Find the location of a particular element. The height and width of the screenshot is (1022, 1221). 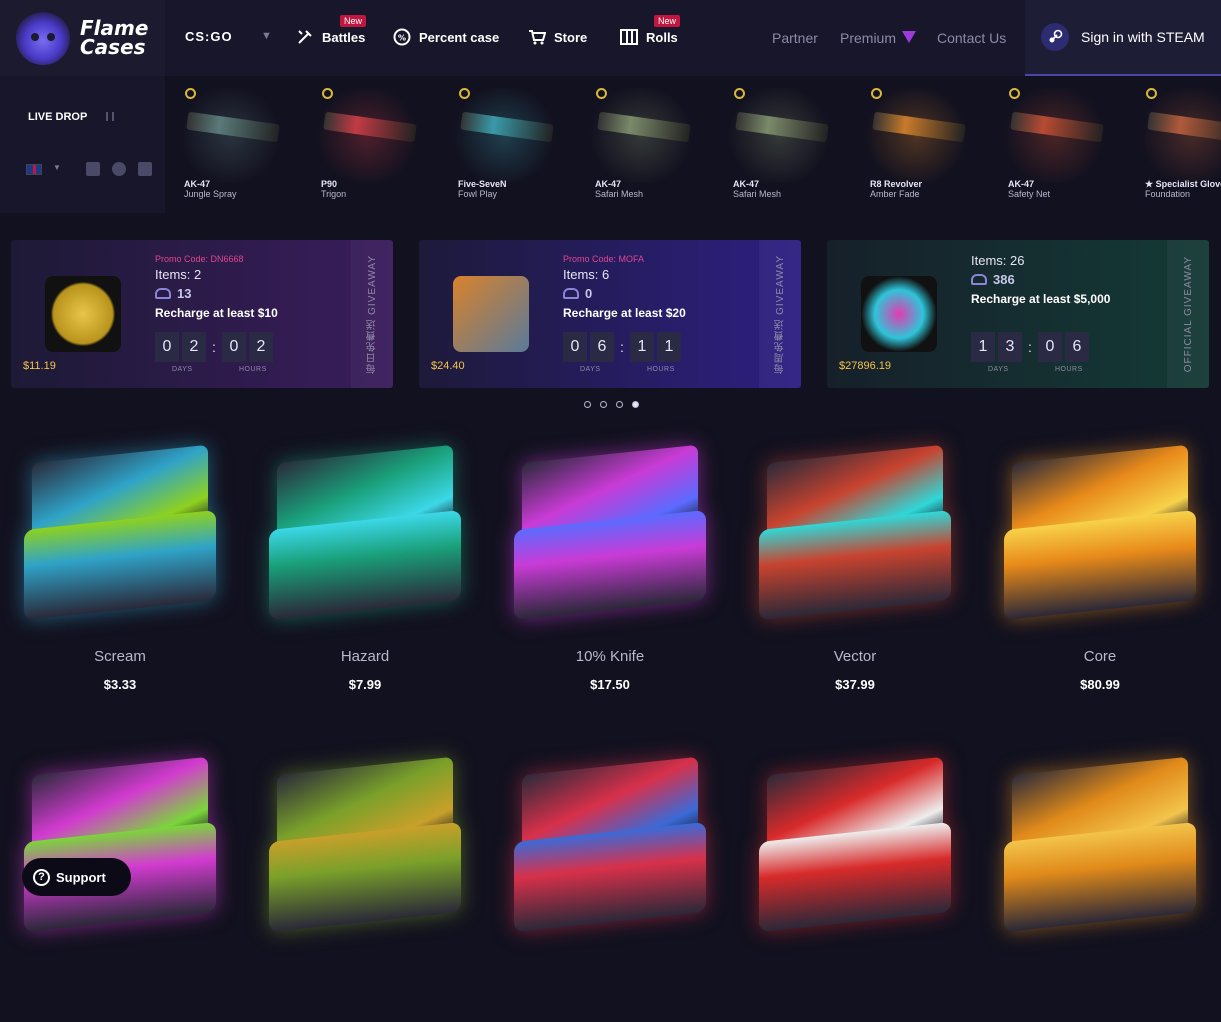

nav-rolls: Rolls is located at coordinates (649, 37).